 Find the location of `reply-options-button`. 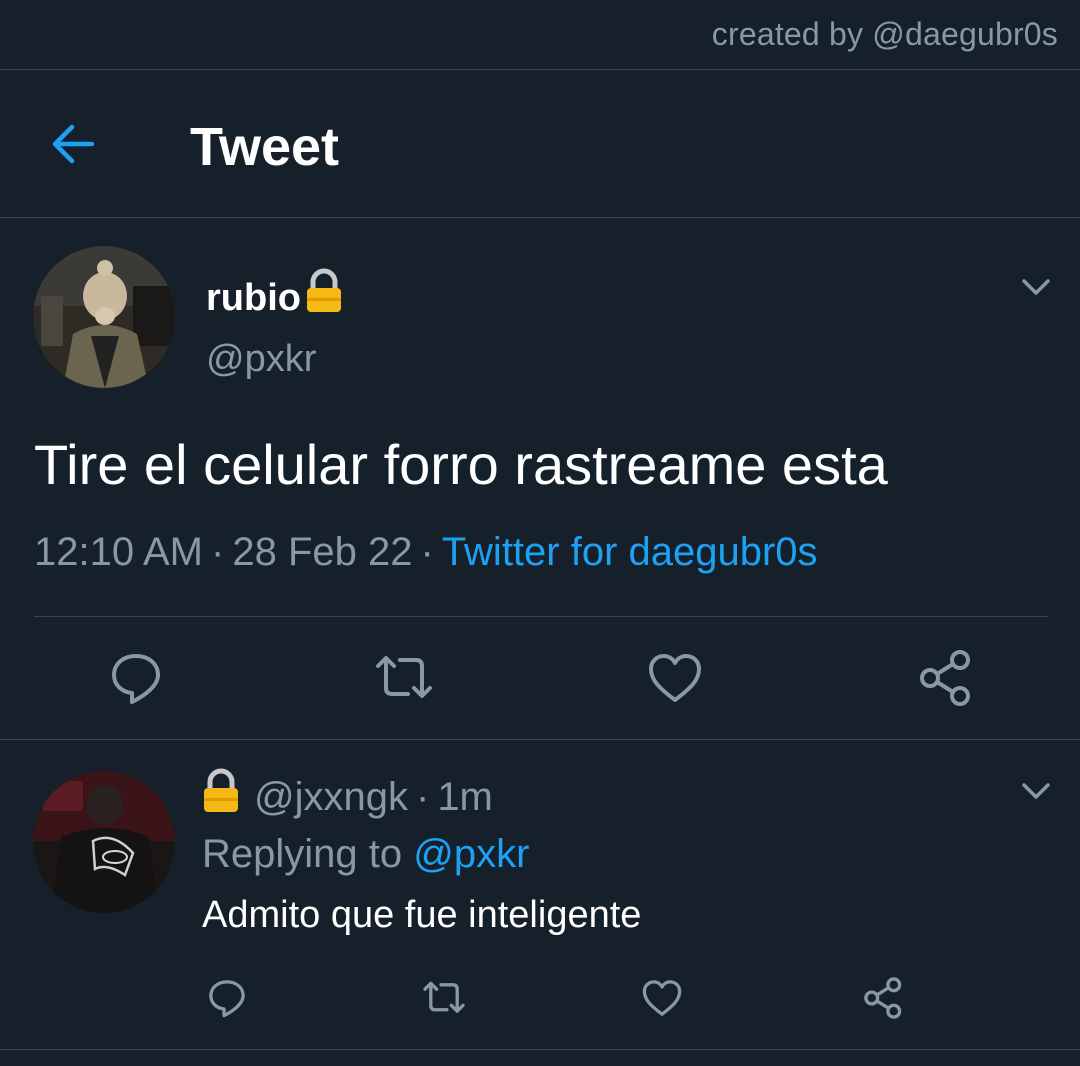

reply-options-button is located at coordinates (1036, 790).